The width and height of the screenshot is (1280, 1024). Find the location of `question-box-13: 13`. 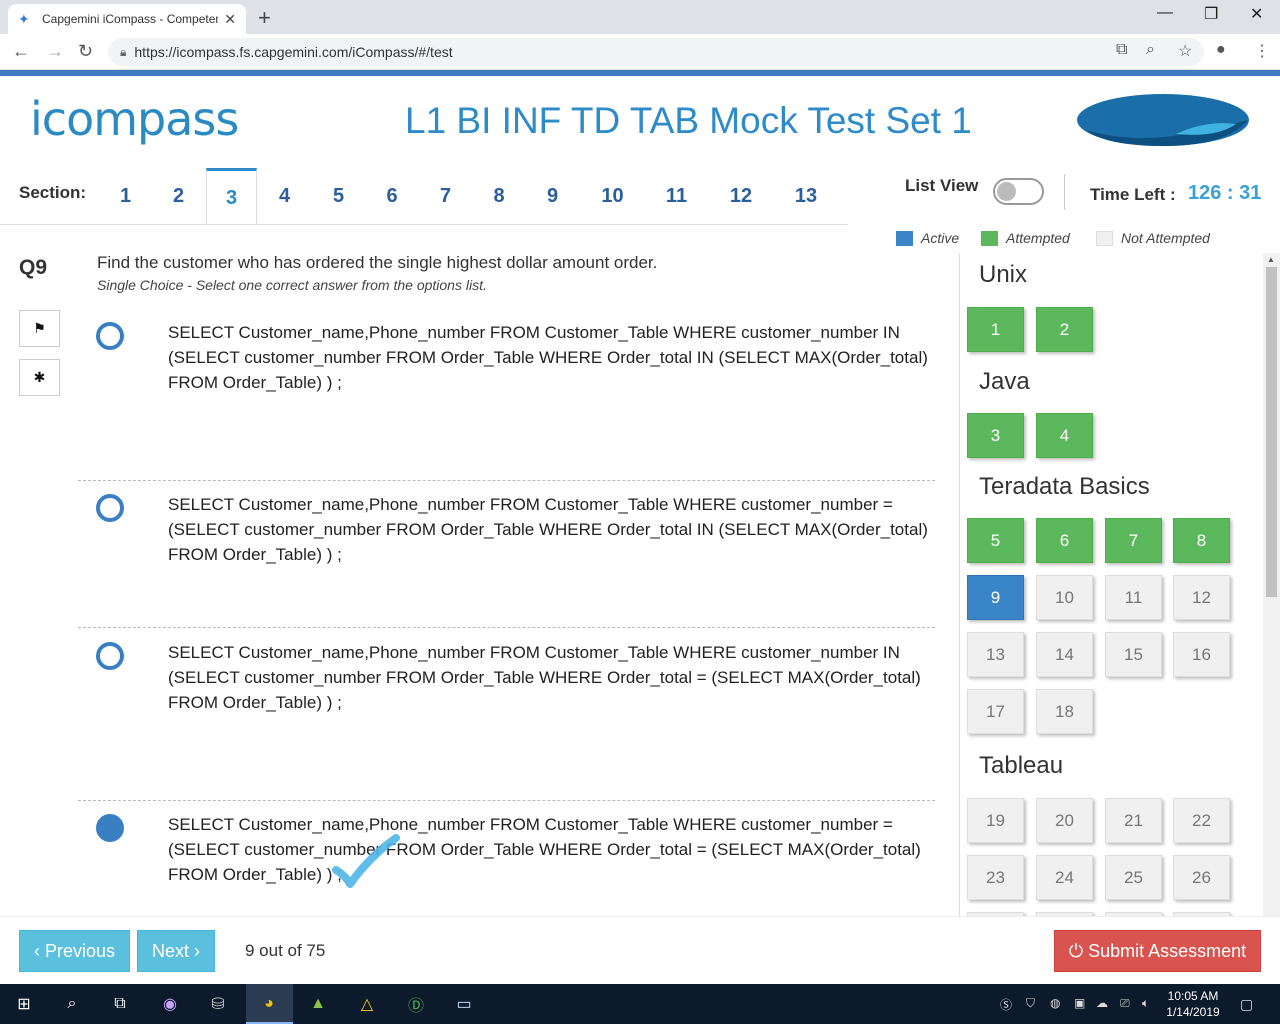

question-box-13: 13 is located at coordinates (995, 654).